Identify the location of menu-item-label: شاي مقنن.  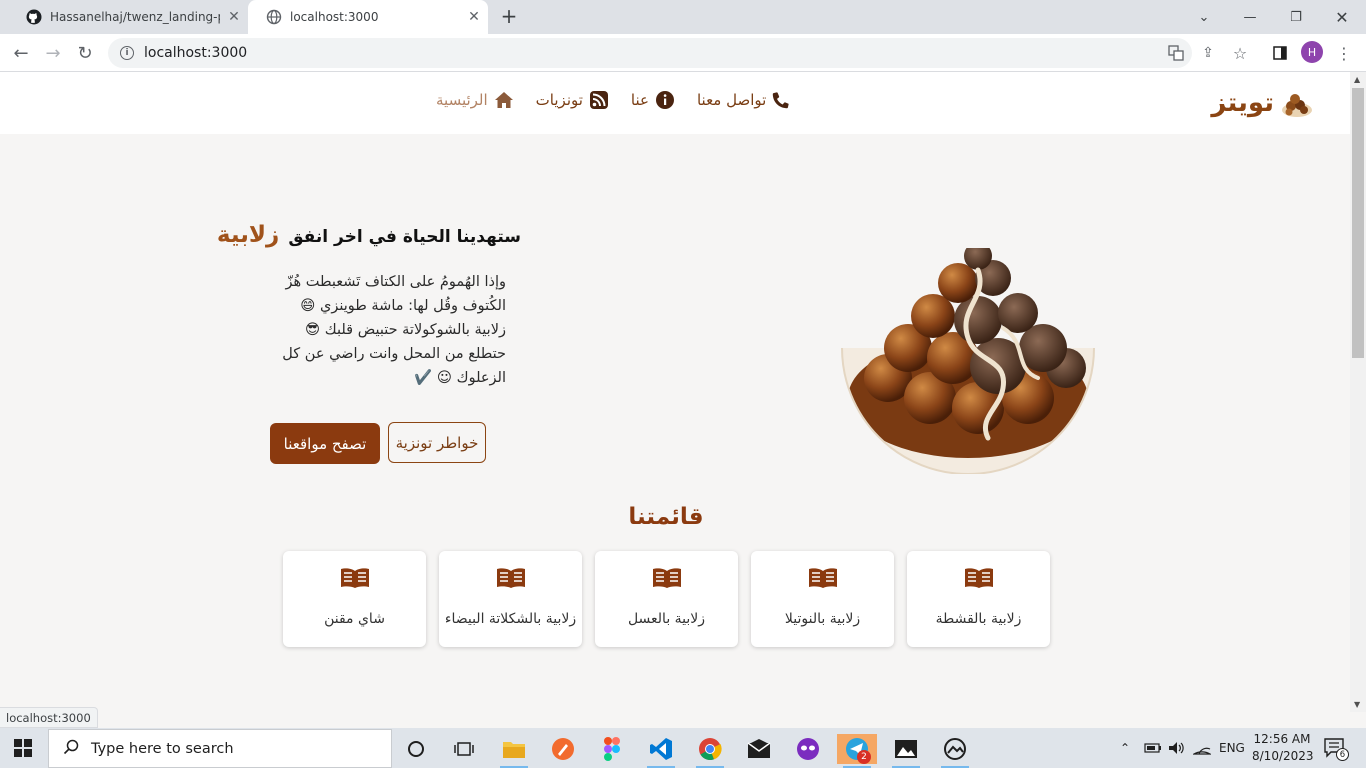
(354, 619).